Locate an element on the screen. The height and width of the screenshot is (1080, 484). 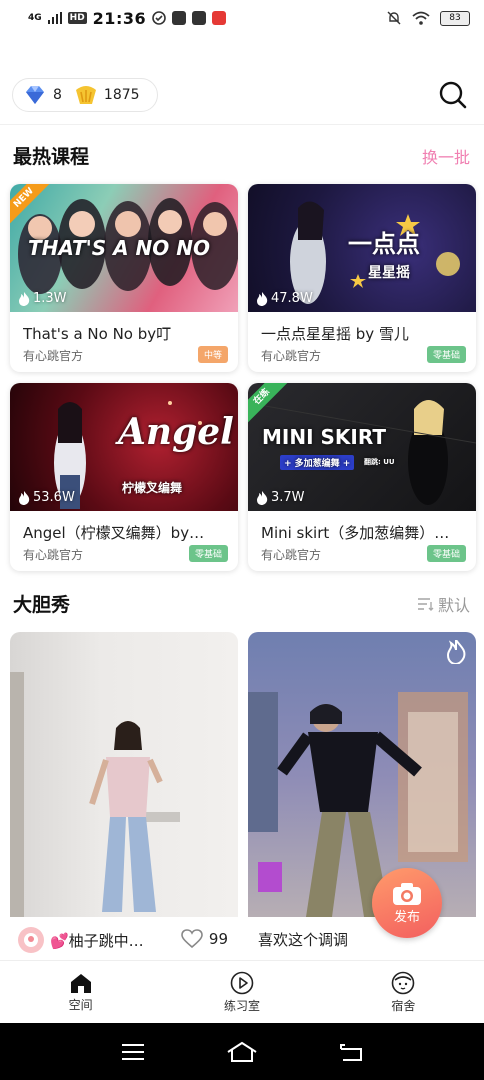
status-bar: 4G HD 21:36 83 is located at coordinates (242, 18).